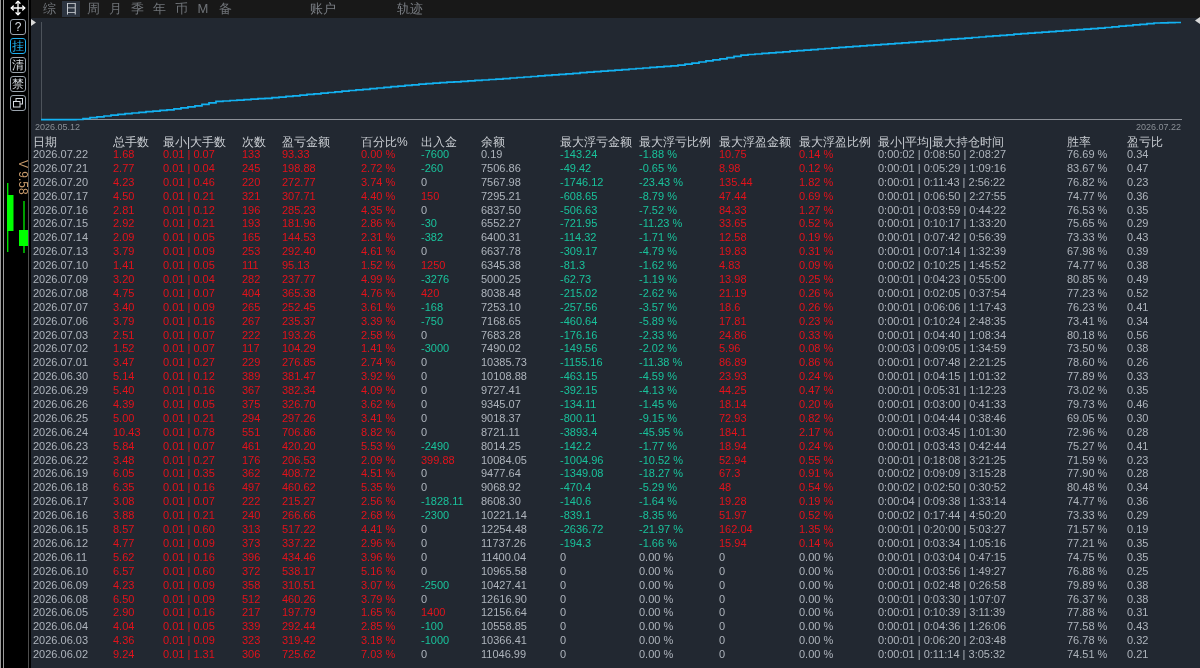 The image size is (1200, 668). Describe the element at coordinates (251, 571) in the screenshot. I see `table-cell: 372` at that location.